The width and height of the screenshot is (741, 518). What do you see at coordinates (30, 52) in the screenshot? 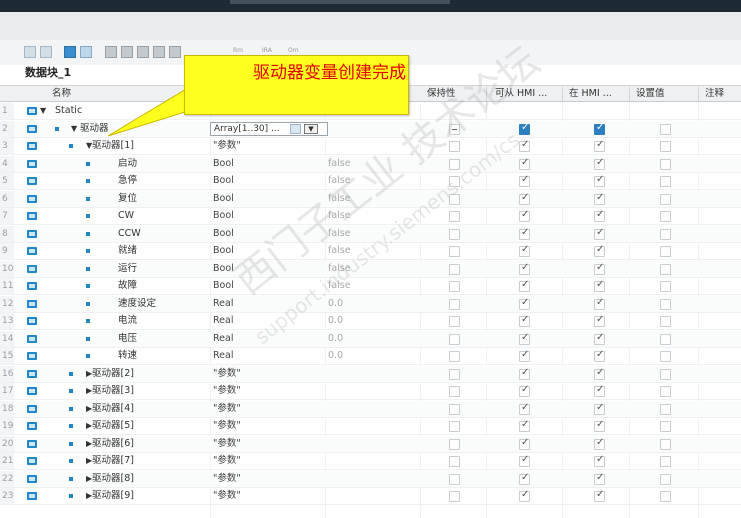
I see `insert-row-icon` at bounding box center [30, 52].